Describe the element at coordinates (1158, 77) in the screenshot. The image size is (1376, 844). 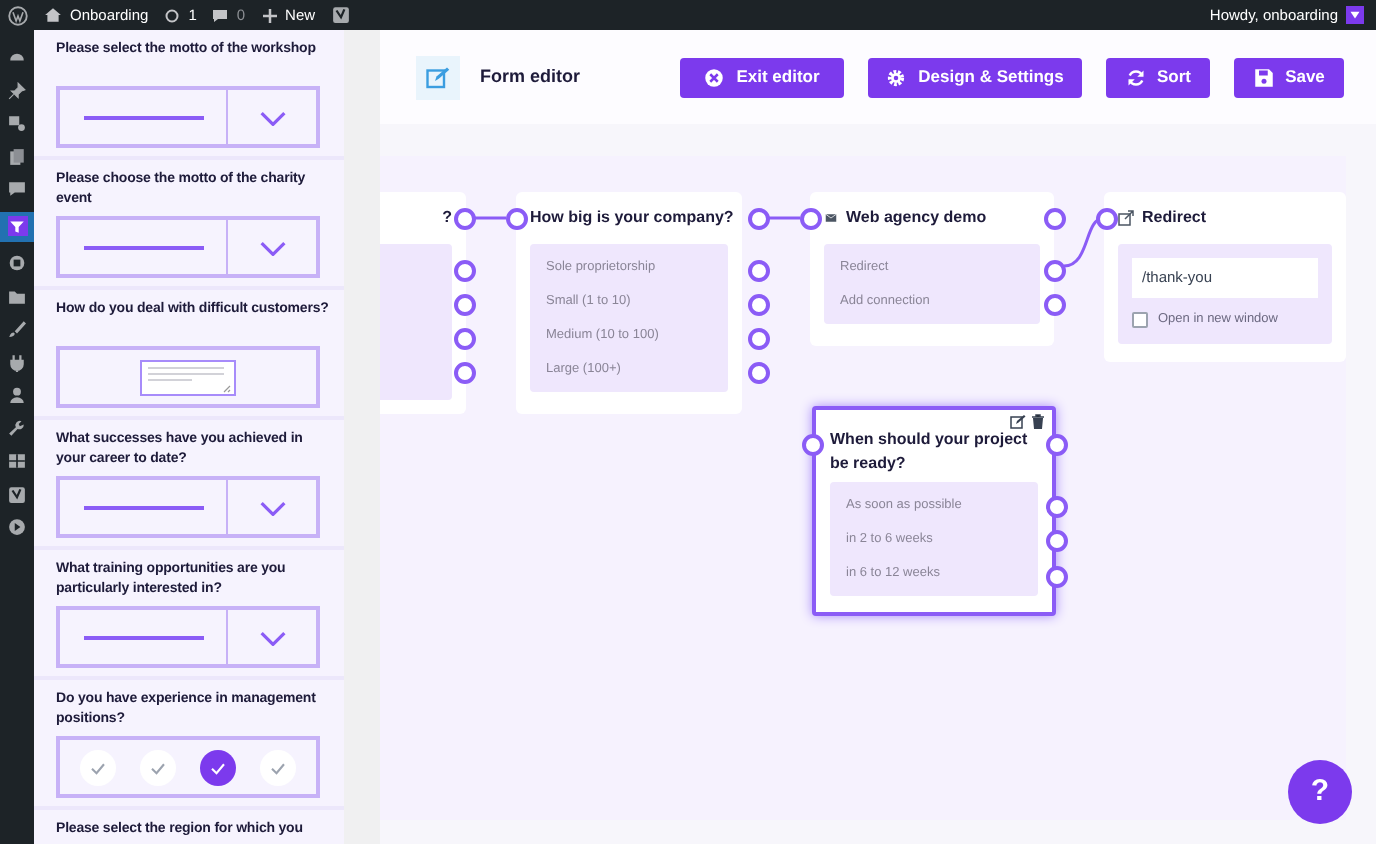
I see `sort-button: Sort` at that location.